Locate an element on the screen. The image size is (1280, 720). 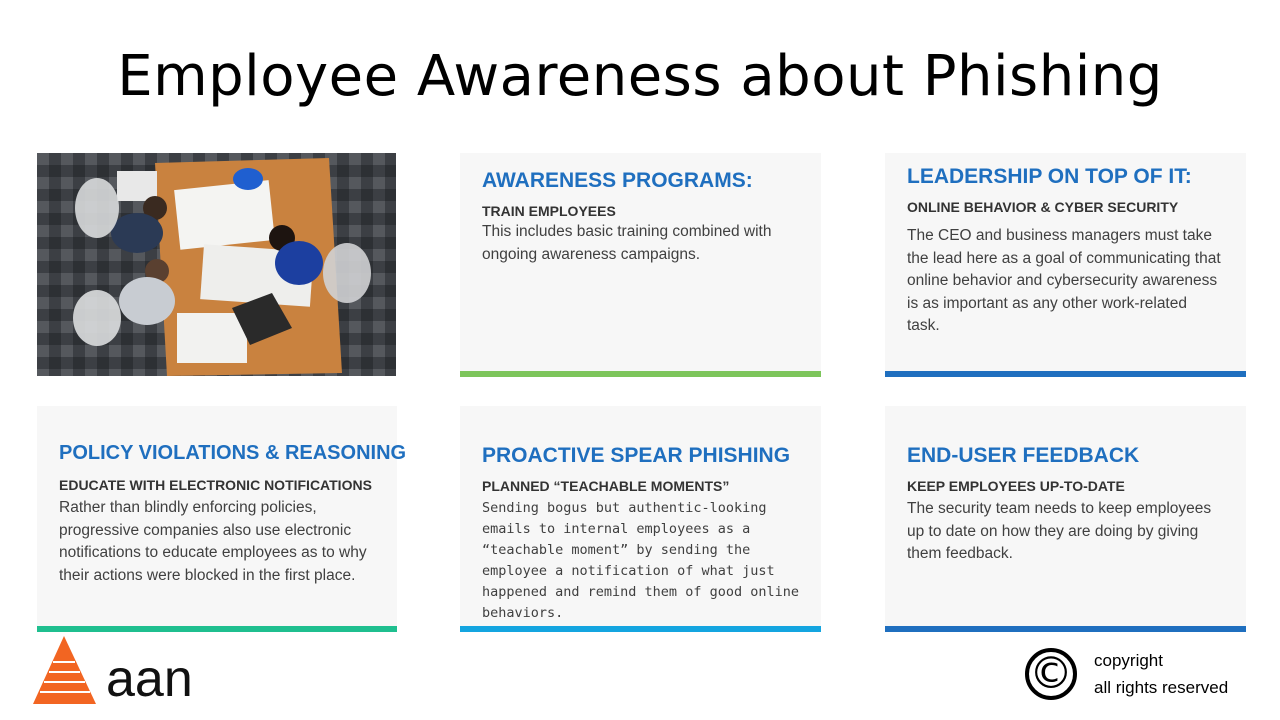
office-meeting-photo is located at coordinates (216, 264).